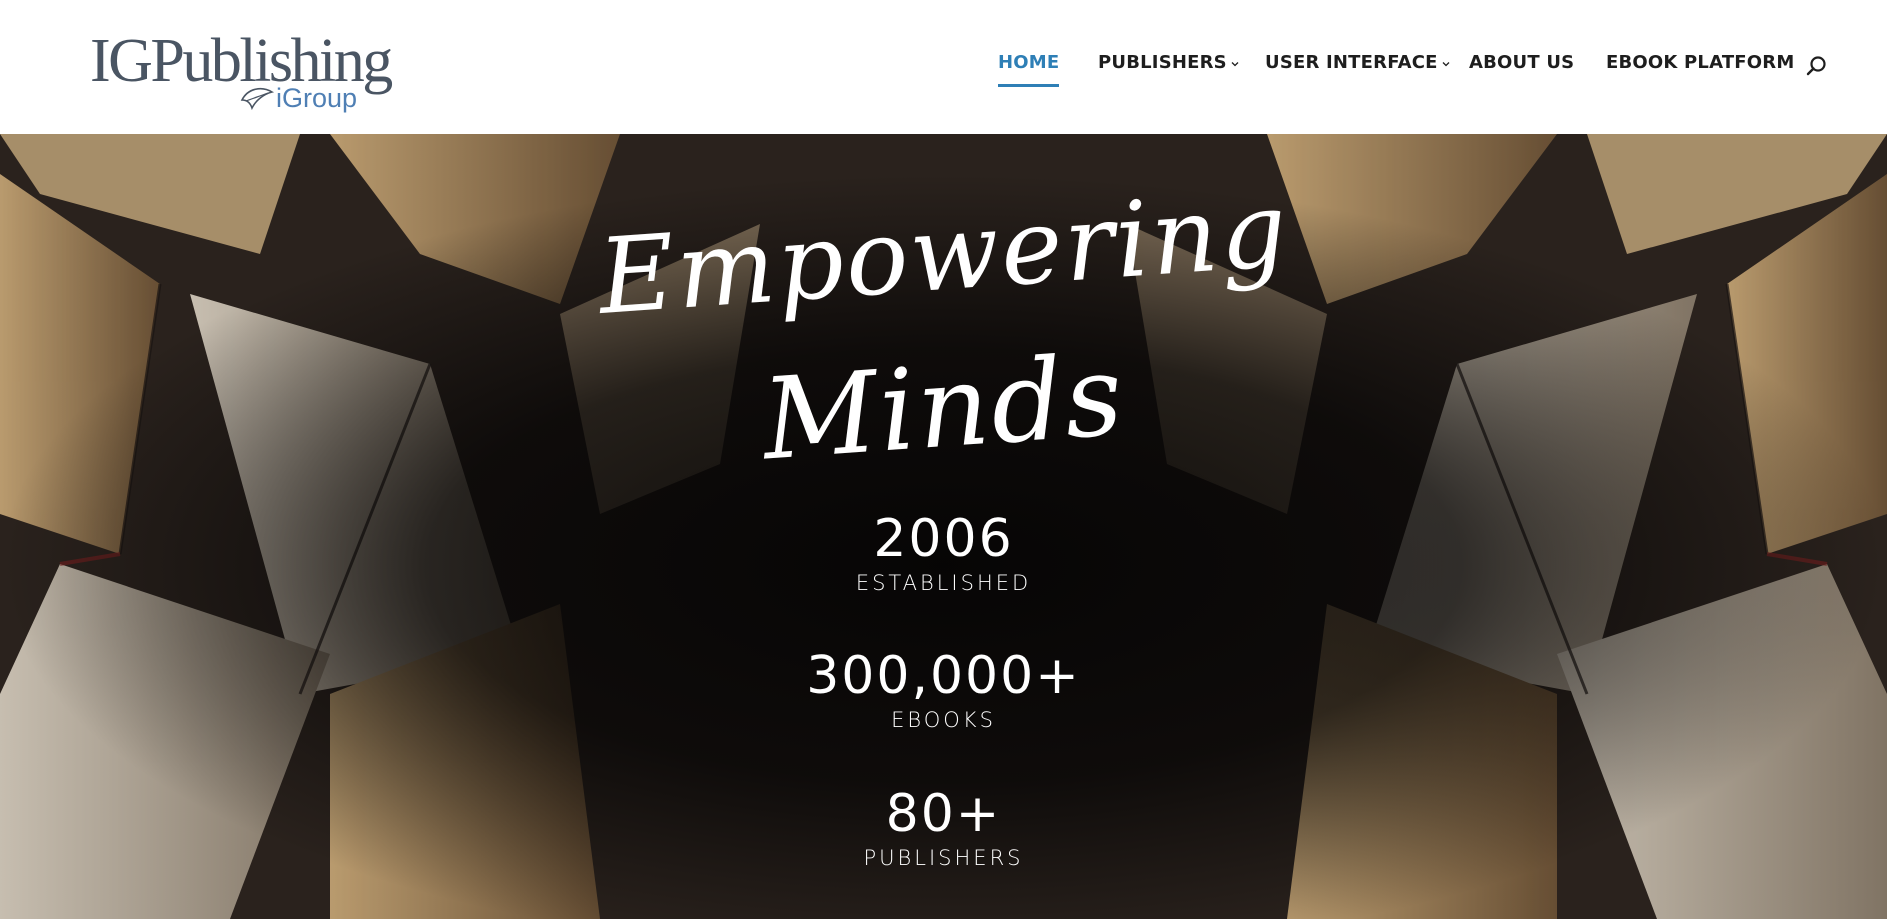 Image resolution: width=1887 pixels, height=919 pixels. What do you see at coordinates (1029, 62) in the screenshot?
I see `nav-home-label: HOME` at bounding box center [1029, 62].